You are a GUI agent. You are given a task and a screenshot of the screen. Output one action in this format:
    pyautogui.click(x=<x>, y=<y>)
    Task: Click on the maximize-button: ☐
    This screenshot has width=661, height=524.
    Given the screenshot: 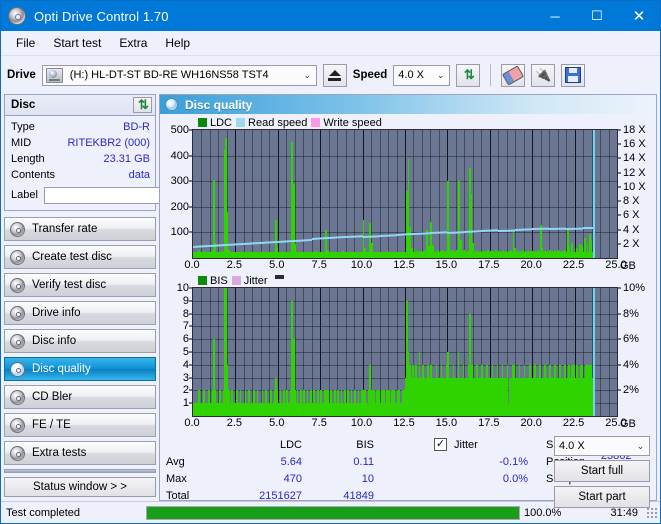 What is the action you would take?
    pyautogui.click(x=597, y=16)
    